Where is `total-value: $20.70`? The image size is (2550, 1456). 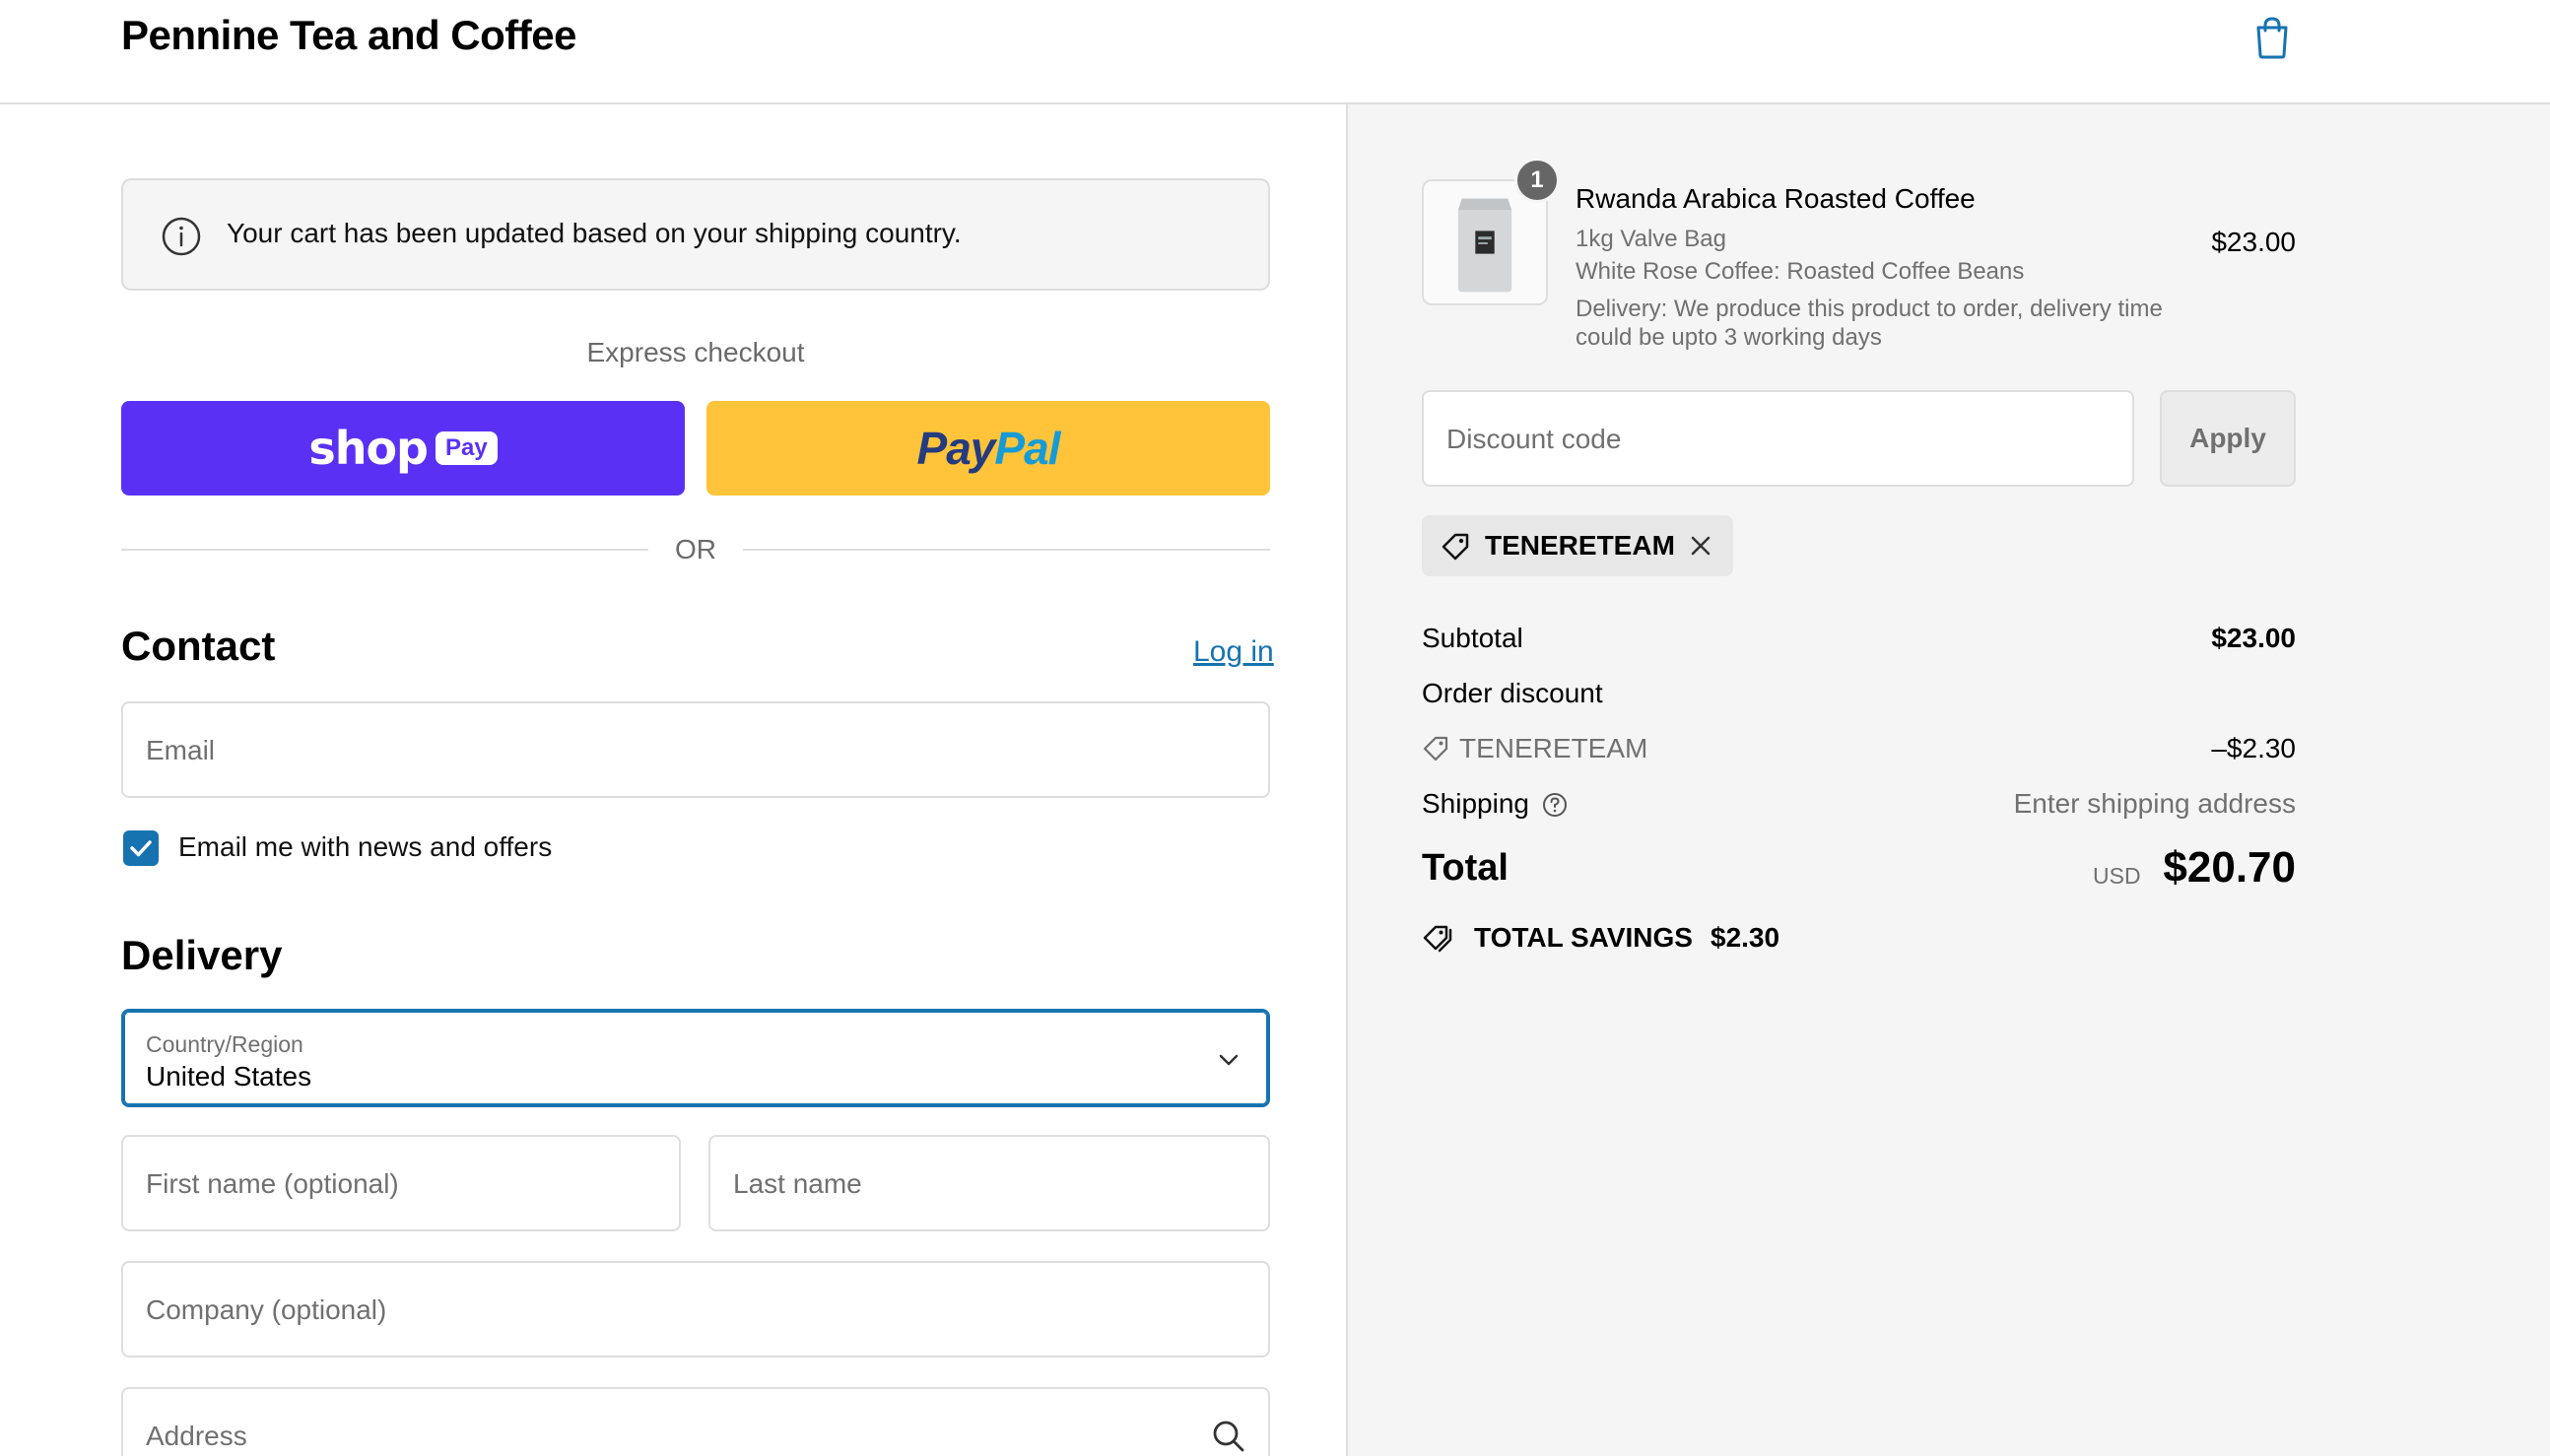 total-value: $20.70 is located at coordinates (2229, 867).